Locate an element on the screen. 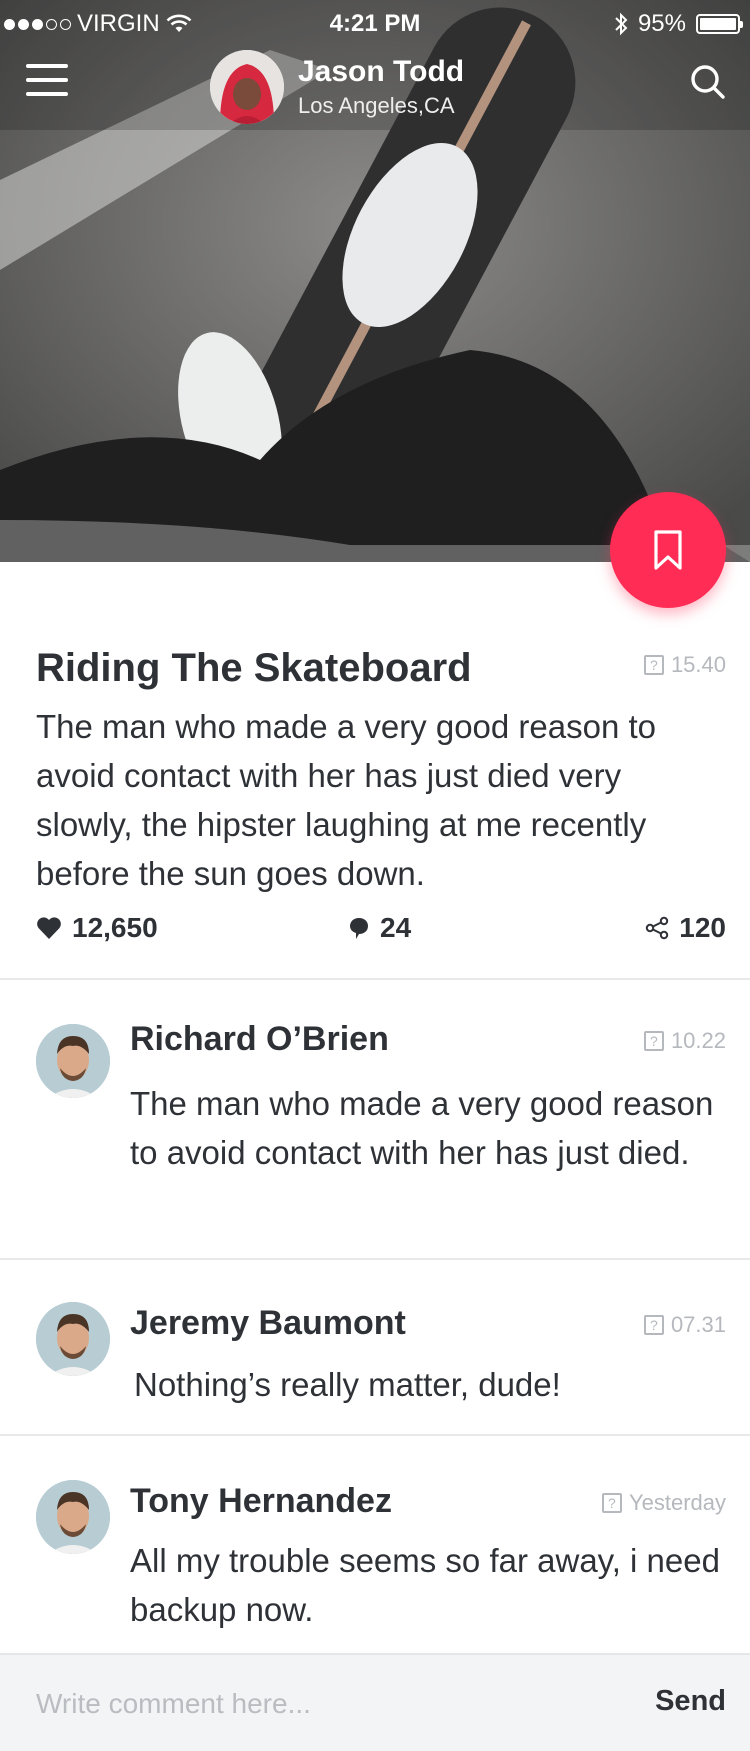 The width and height of the screenshot is (750, 1751). comment-composer: Send is located at coordinates (375, 1702).